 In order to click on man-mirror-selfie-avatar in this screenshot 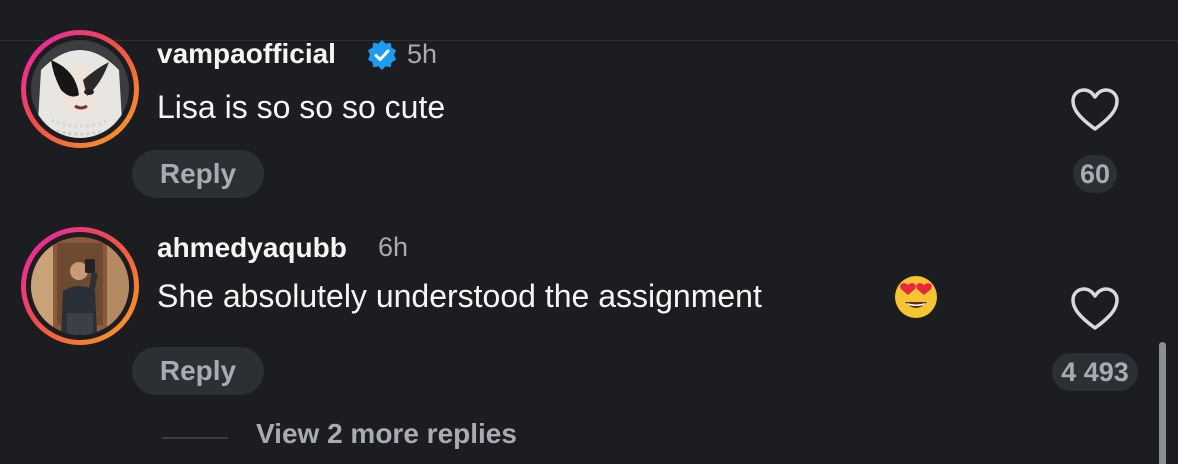, I will do `click(80, 286)`.